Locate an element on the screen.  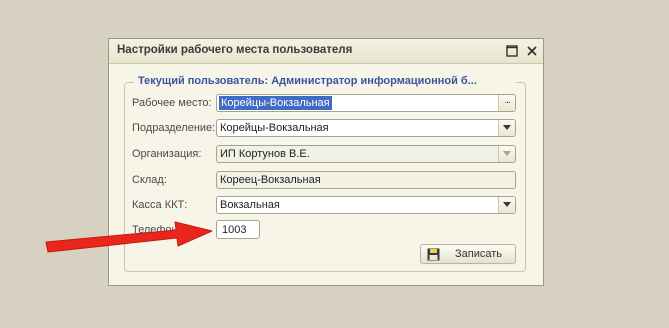
red-arrow-icon is located at coordinates (129, 237).